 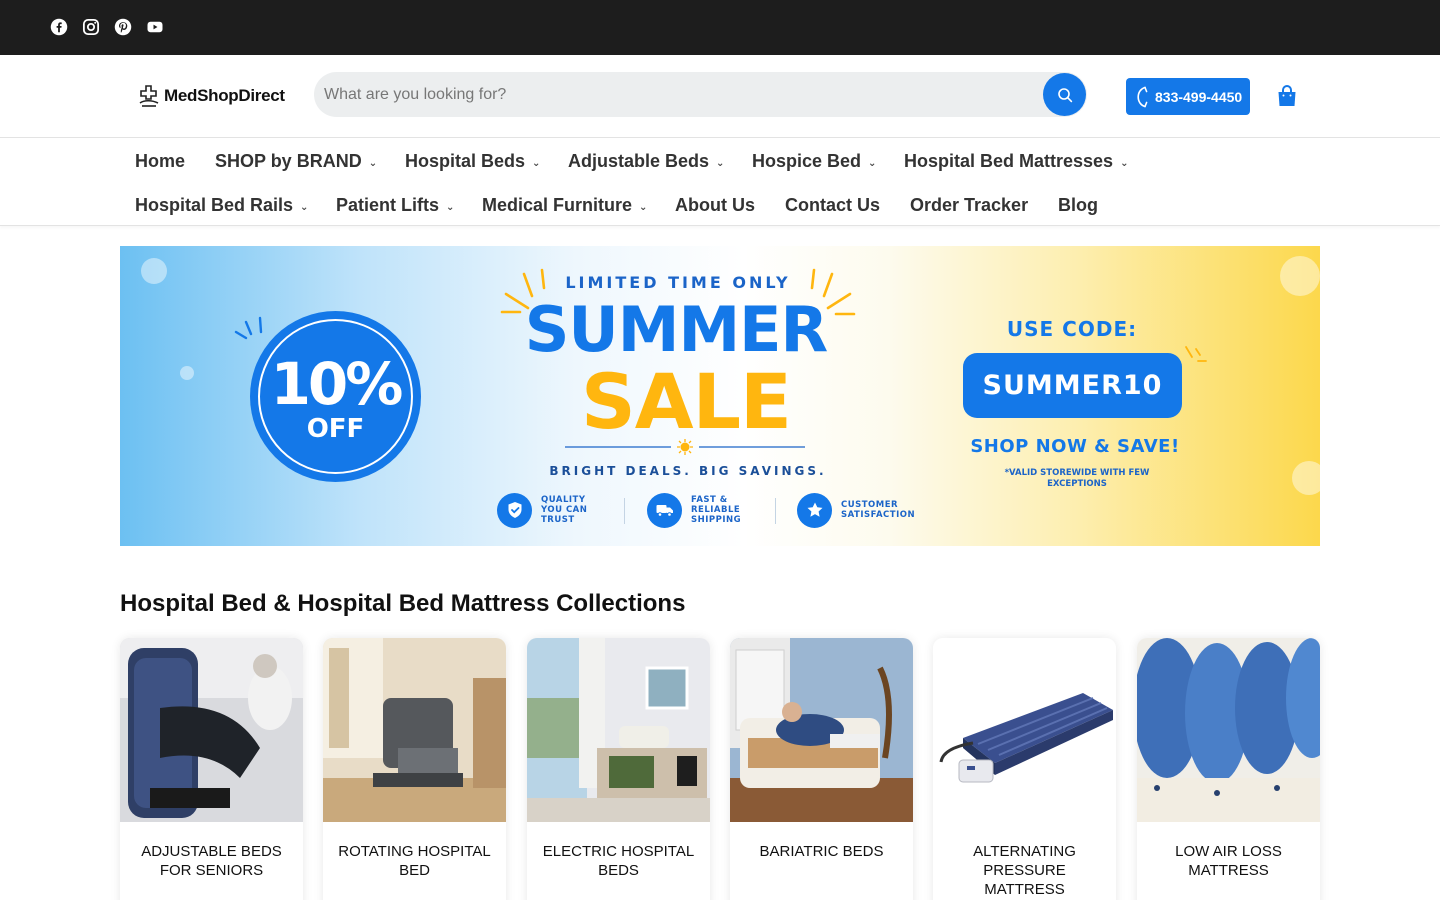 I want to click on collection-card-electric-hospital-beds: ELECTRIC HOSPITAL BEDS, so click(x=618, y=769).